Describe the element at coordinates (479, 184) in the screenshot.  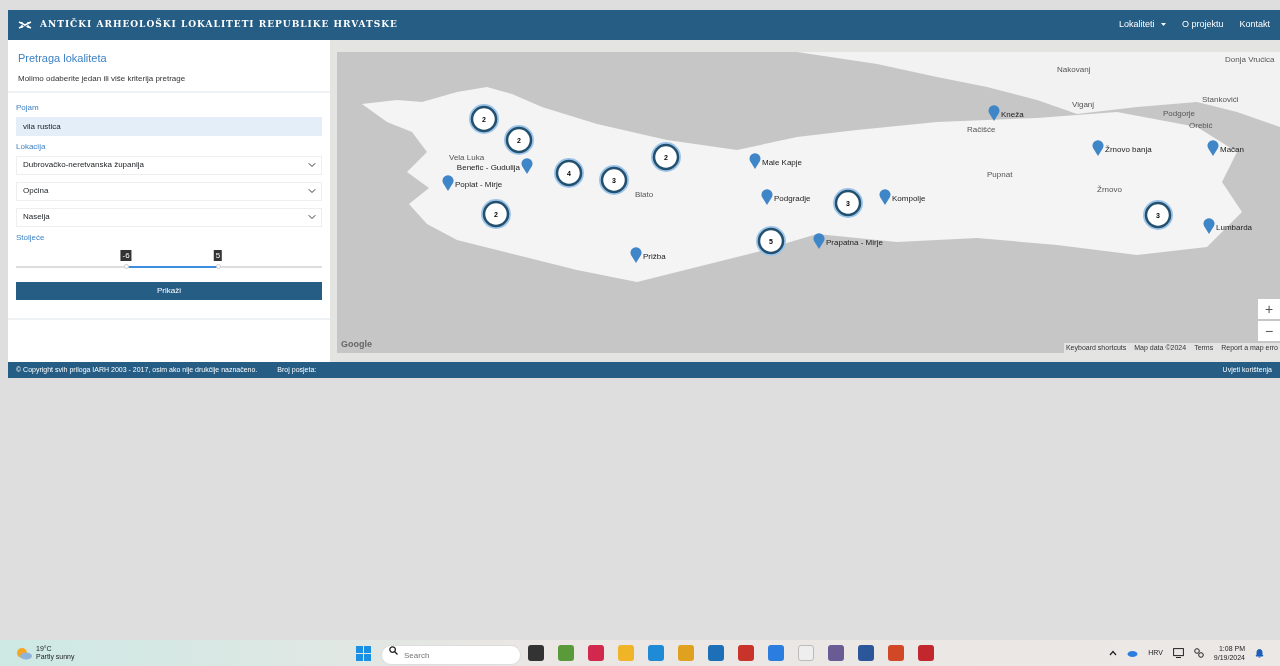
I see `site-label: Poplat - Mirje` at that location.